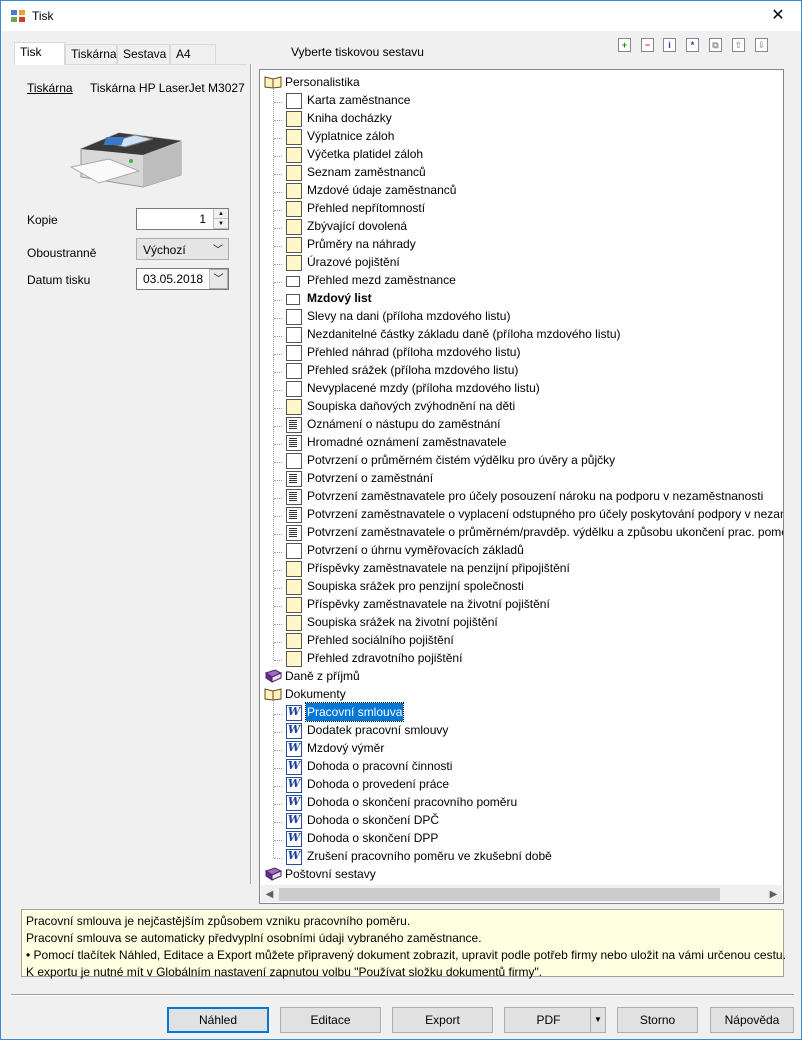 Image resolution: width=802 pixels, height=1040 pixels. Describe the element at coordinates (409, 316) in the screenshot. I see `tree-item-label: Slevy na dani (příloha mzdového listu)` at that location.